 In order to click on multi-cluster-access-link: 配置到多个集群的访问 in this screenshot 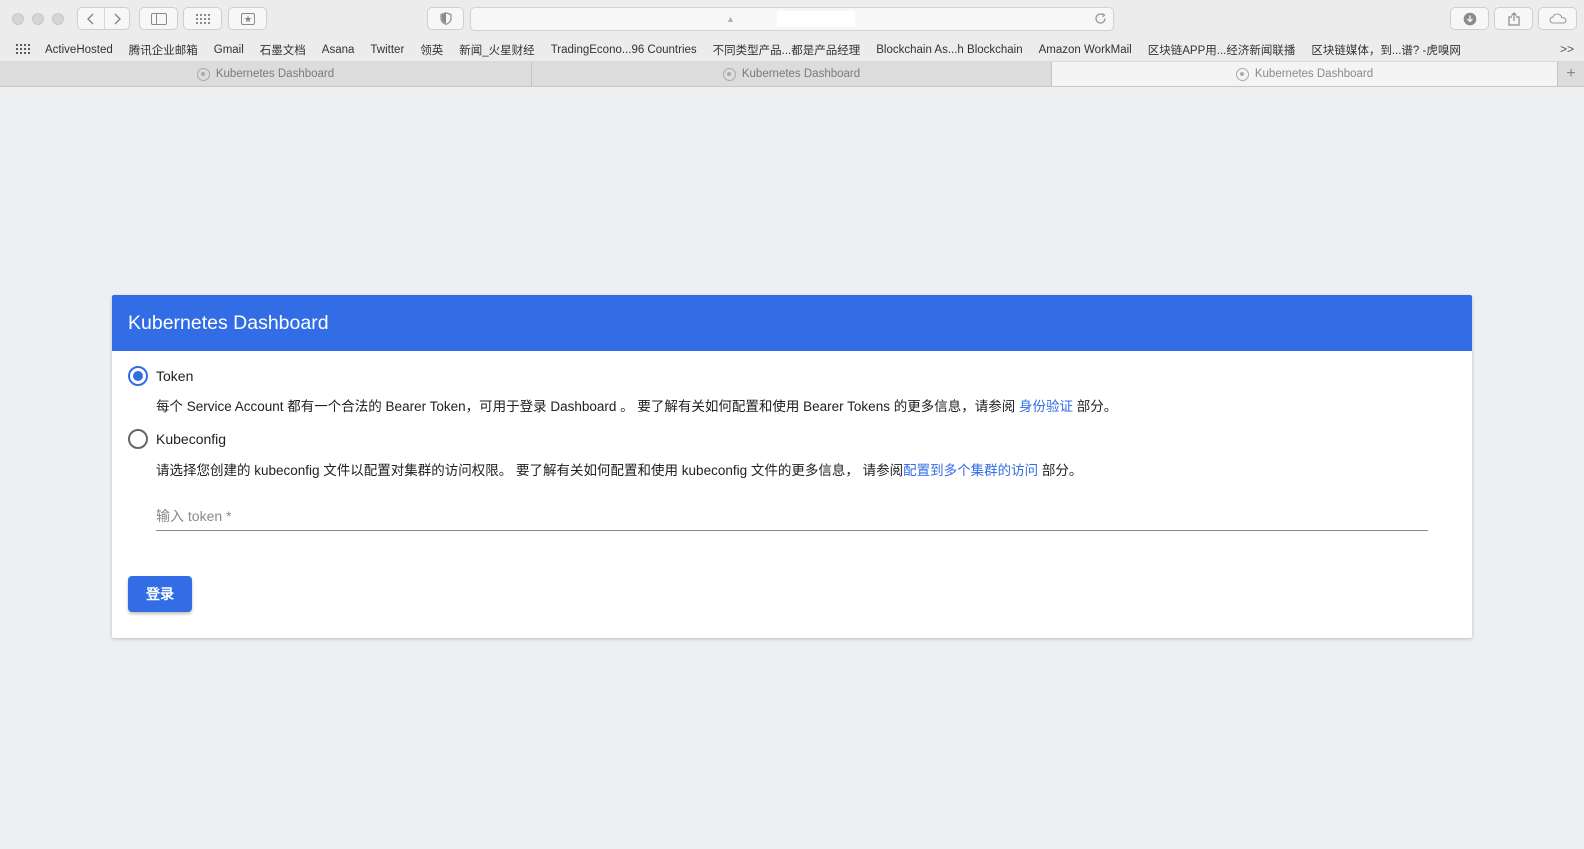, I will do `click(970, 470)`.